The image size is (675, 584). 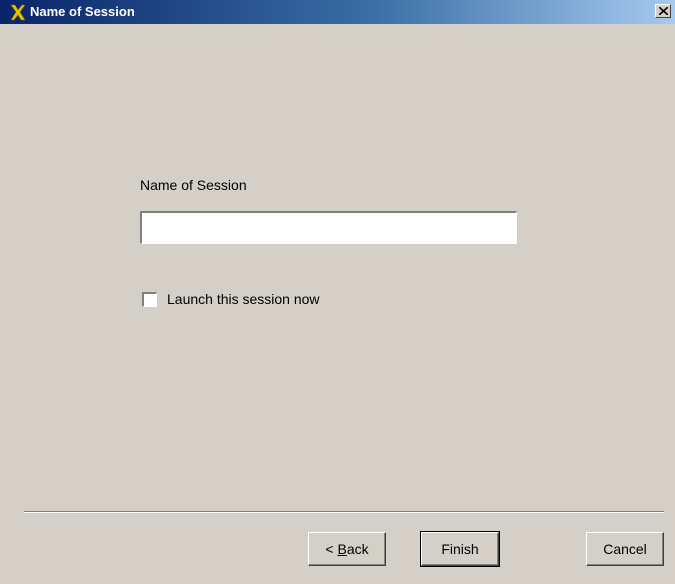 I want to click on launch-now-label: Launch this session now, so click(x=243, y=299).